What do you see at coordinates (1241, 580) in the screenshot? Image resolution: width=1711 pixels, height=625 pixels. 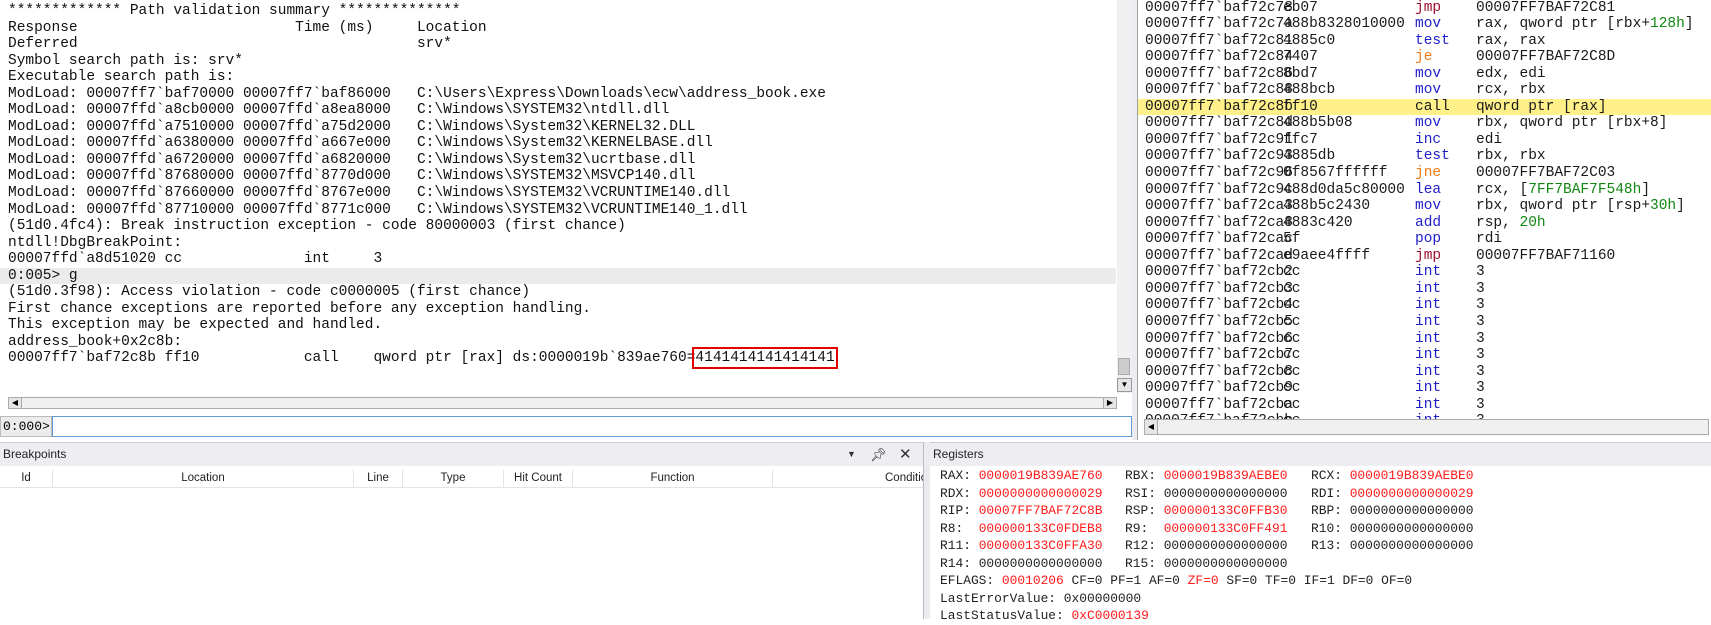 I see `flag: SF=0` at bounding box center [1241, 580].